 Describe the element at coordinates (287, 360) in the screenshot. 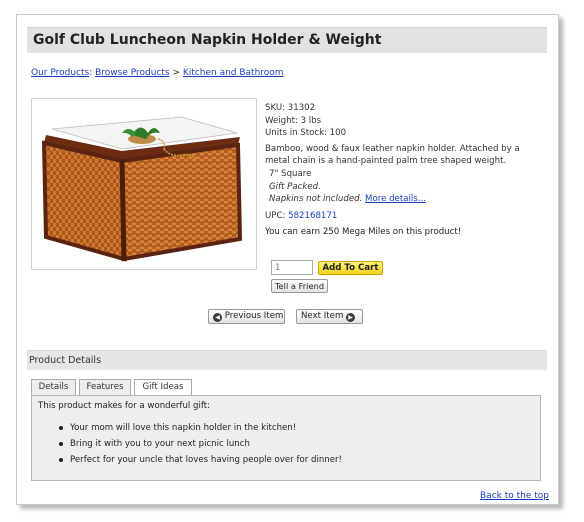

I see `product-details-header: Product Details` at that location.